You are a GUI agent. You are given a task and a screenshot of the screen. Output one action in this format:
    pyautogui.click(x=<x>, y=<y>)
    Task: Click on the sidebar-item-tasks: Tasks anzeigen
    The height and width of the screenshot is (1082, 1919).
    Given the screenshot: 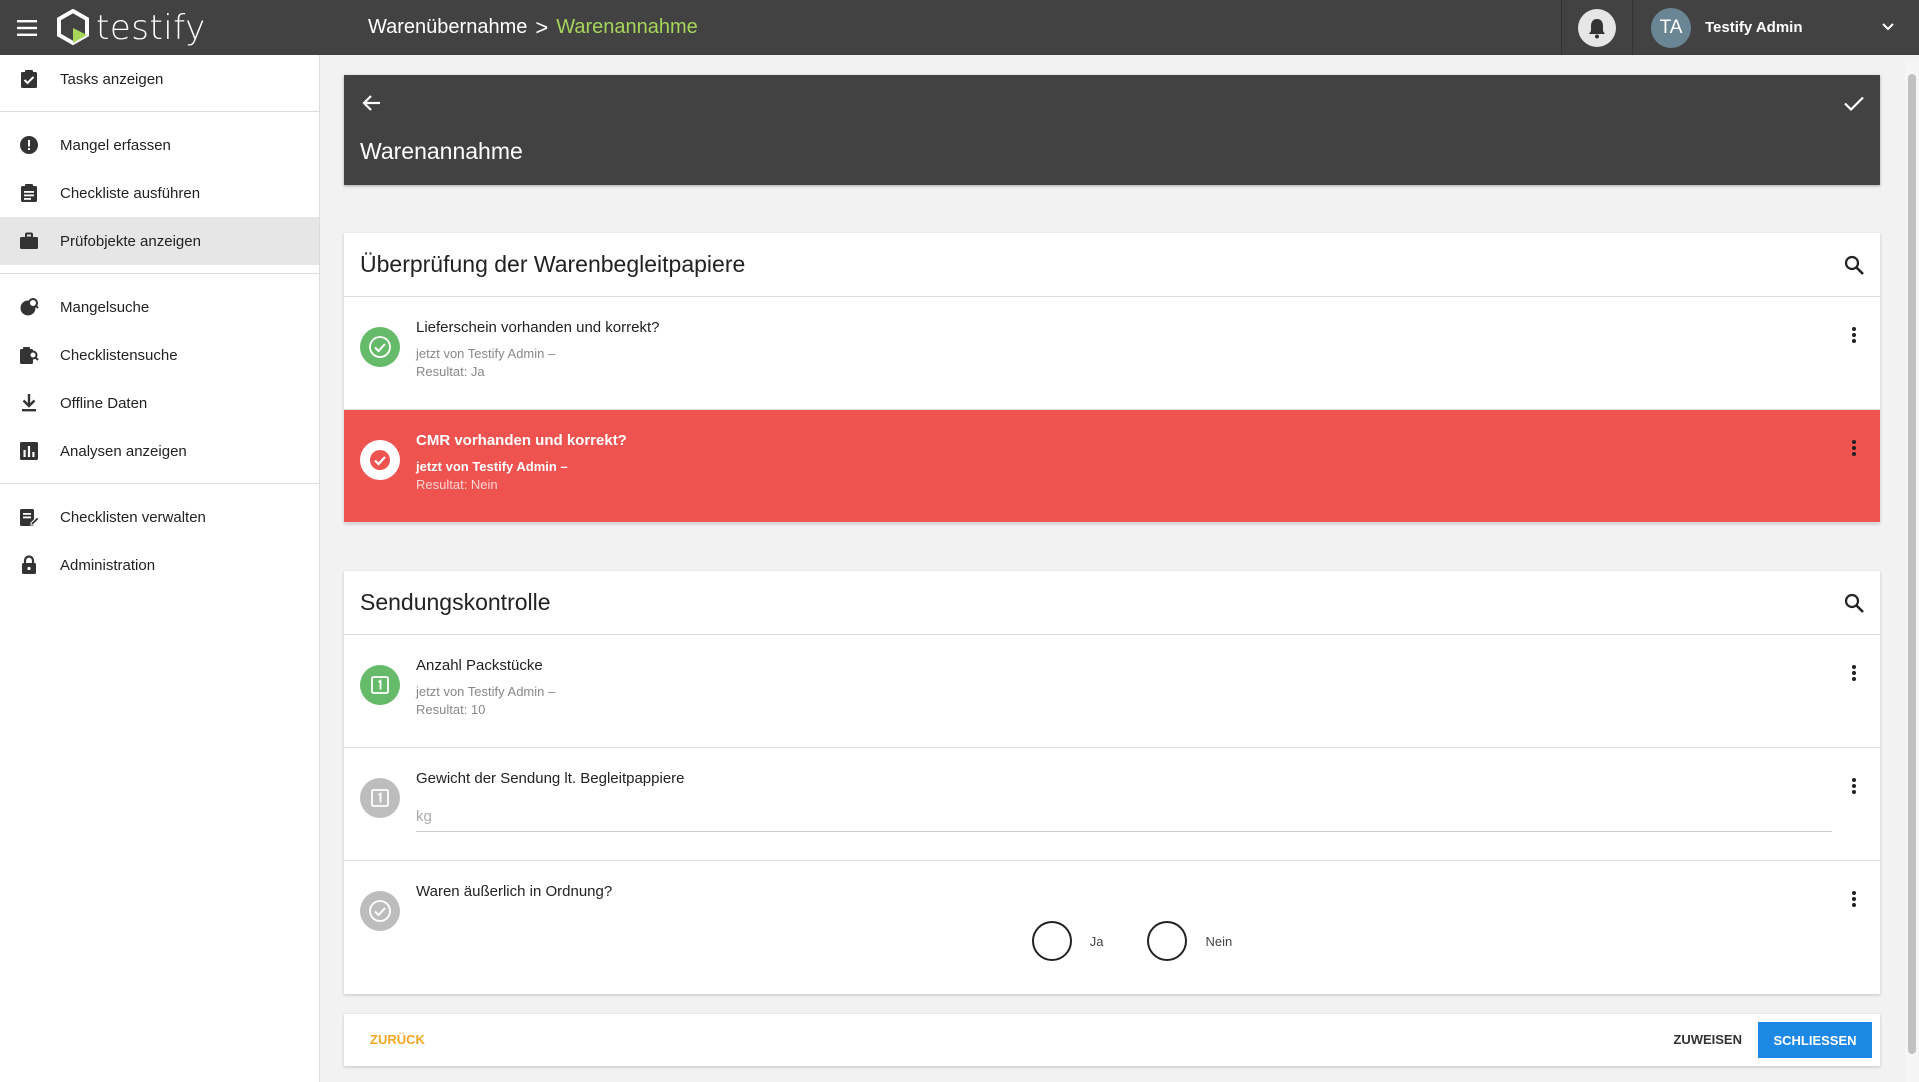 What is the action you would take?
    pyautogui.click(x=159, y=79)
    